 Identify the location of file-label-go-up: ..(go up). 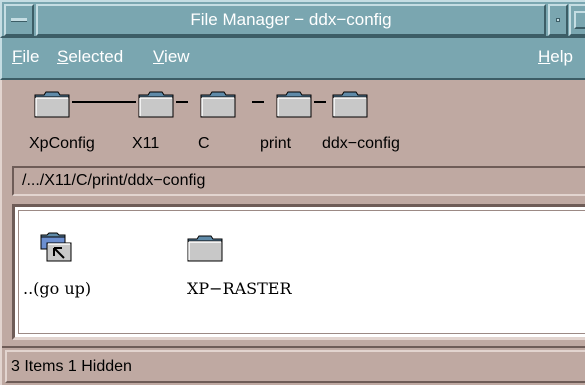
(57, 288).